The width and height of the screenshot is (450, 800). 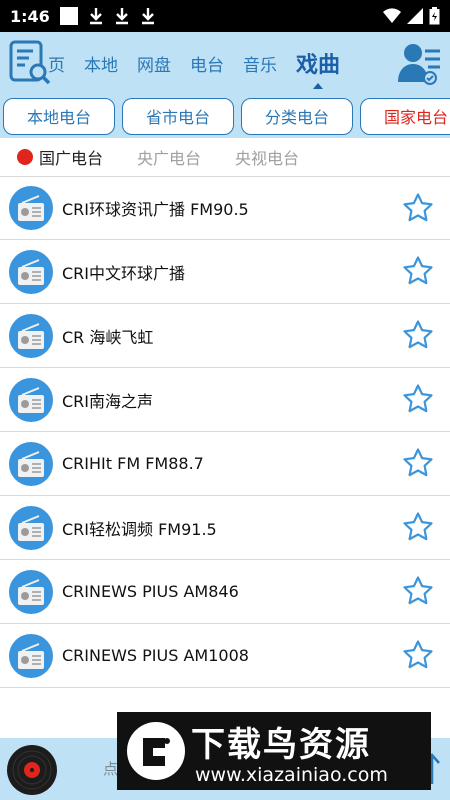 What do you see at coordinates (420, 63) in the screenshot?
I see `user-settings-icon` at bounding box center [420, 63].